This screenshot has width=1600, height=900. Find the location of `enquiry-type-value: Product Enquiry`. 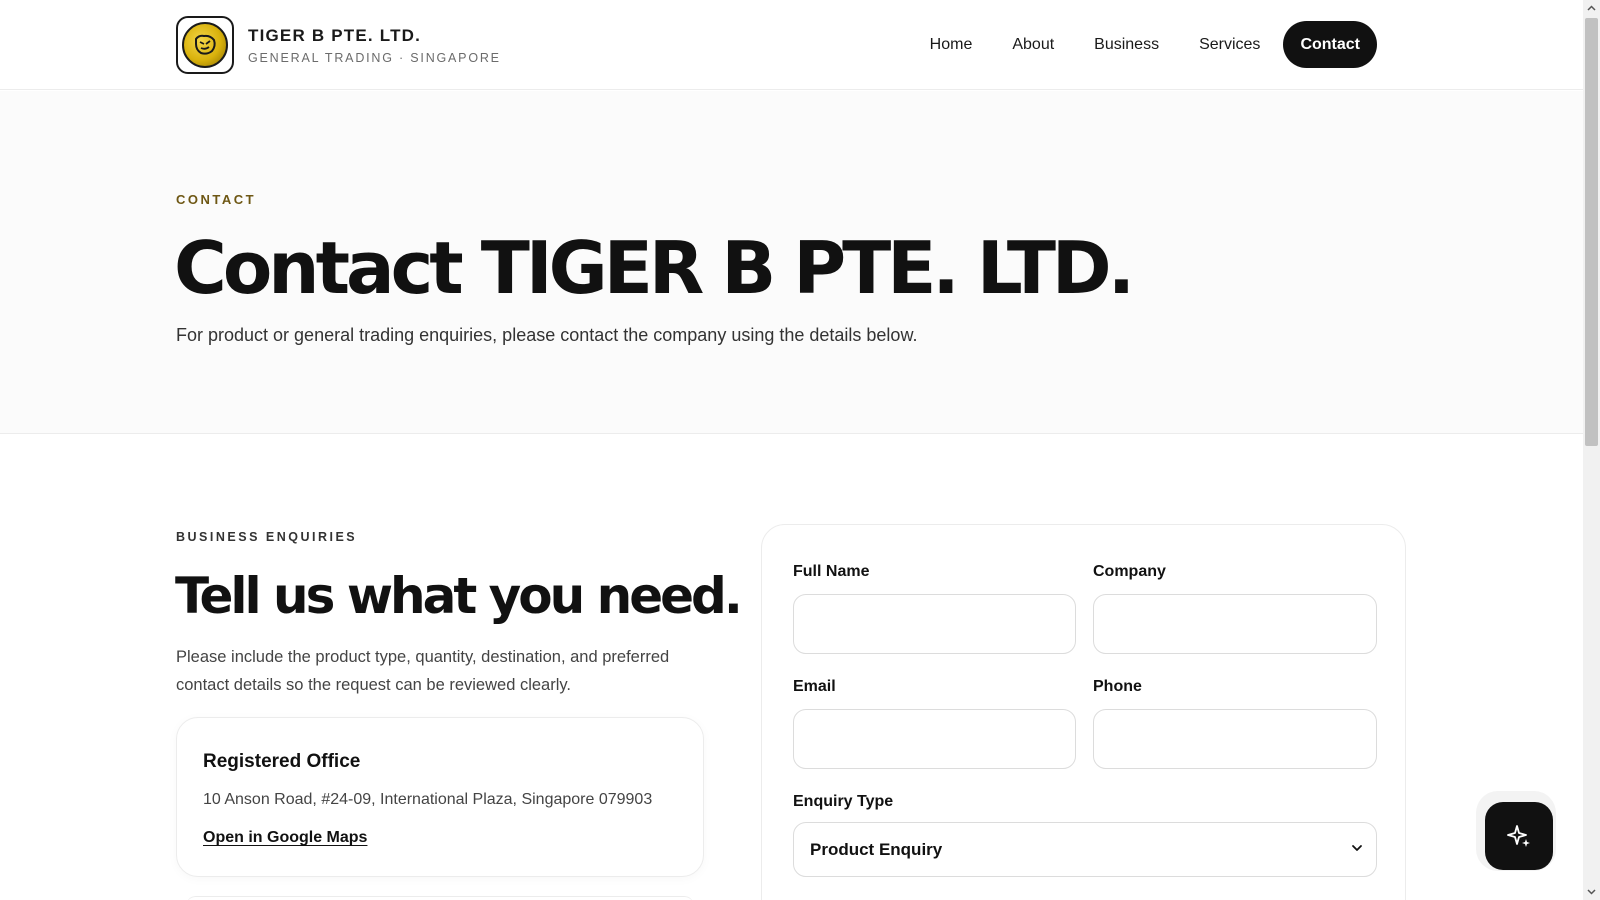

enquiry-type-value: Product Enquiry is located at coordinates (876, 849).